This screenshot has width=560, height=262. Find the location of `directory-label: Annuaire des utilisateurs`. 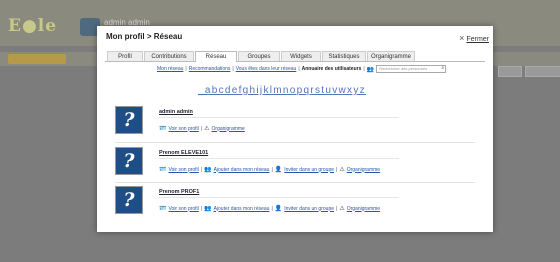

directory-label: Annuaire des utilisateurs is located at coordinates (331, 69).